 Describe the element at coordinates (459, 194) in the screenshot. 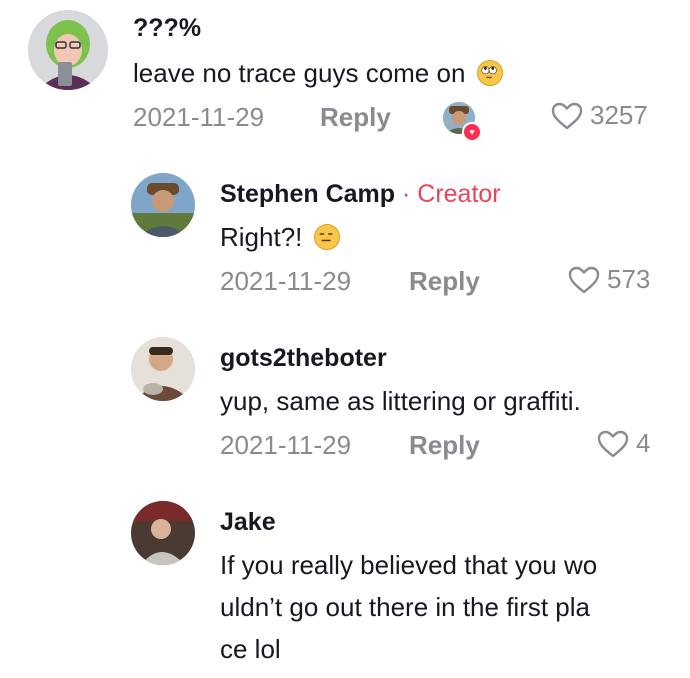

I see `creator-badge: Creator` at that location.